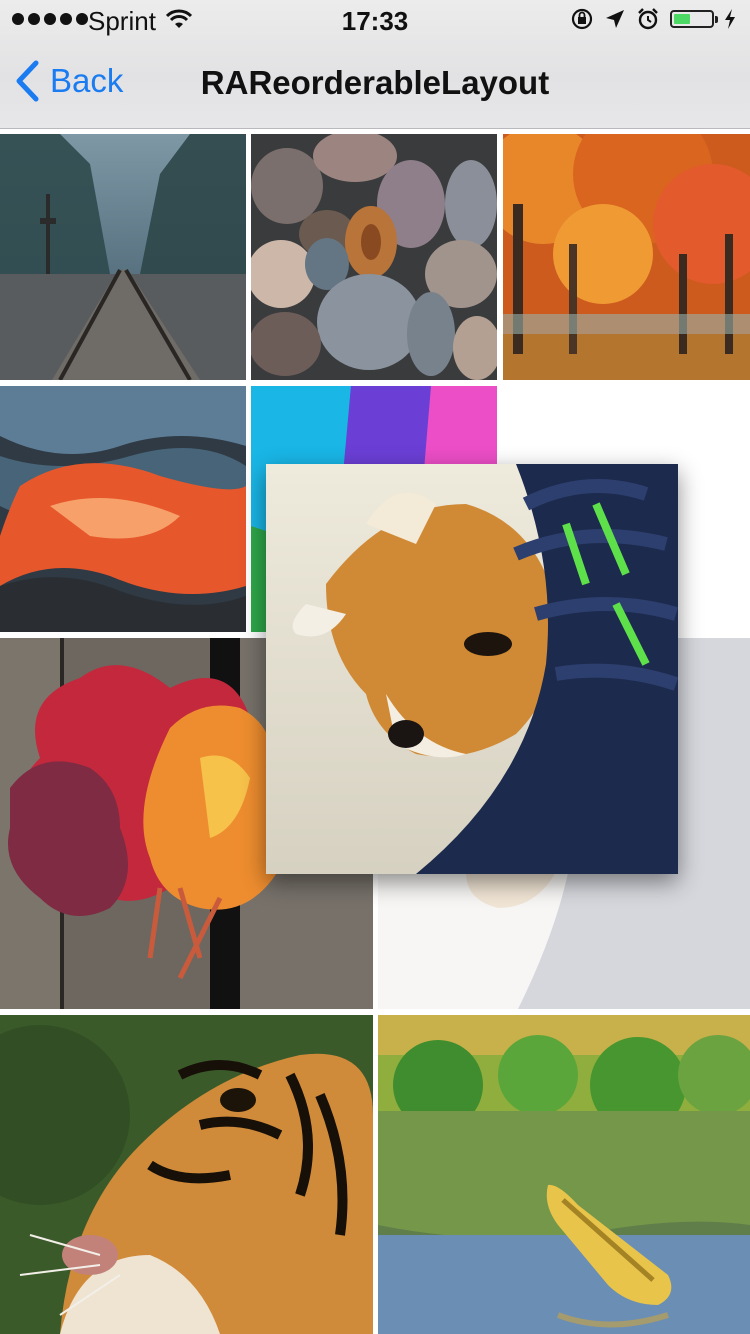  What do you see at coordinates (615, 19) in the screenshot?
I see `location-arrow-icon` at bounding box center [615, 19].